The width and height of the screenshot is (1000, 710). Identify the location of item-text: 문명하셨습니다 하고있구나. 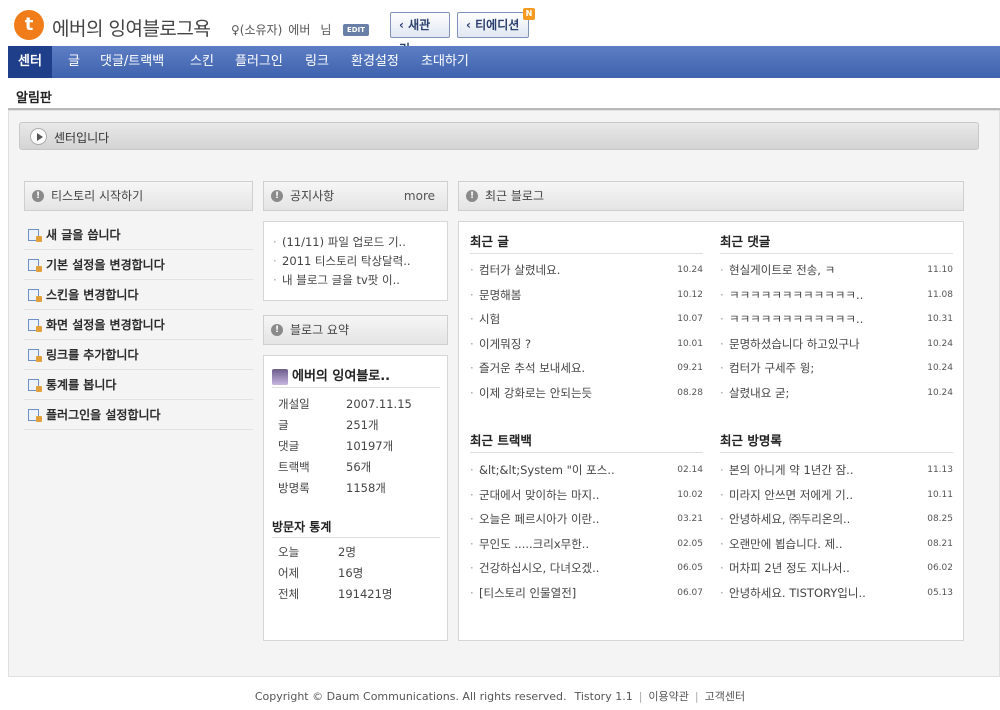
(794, 343).